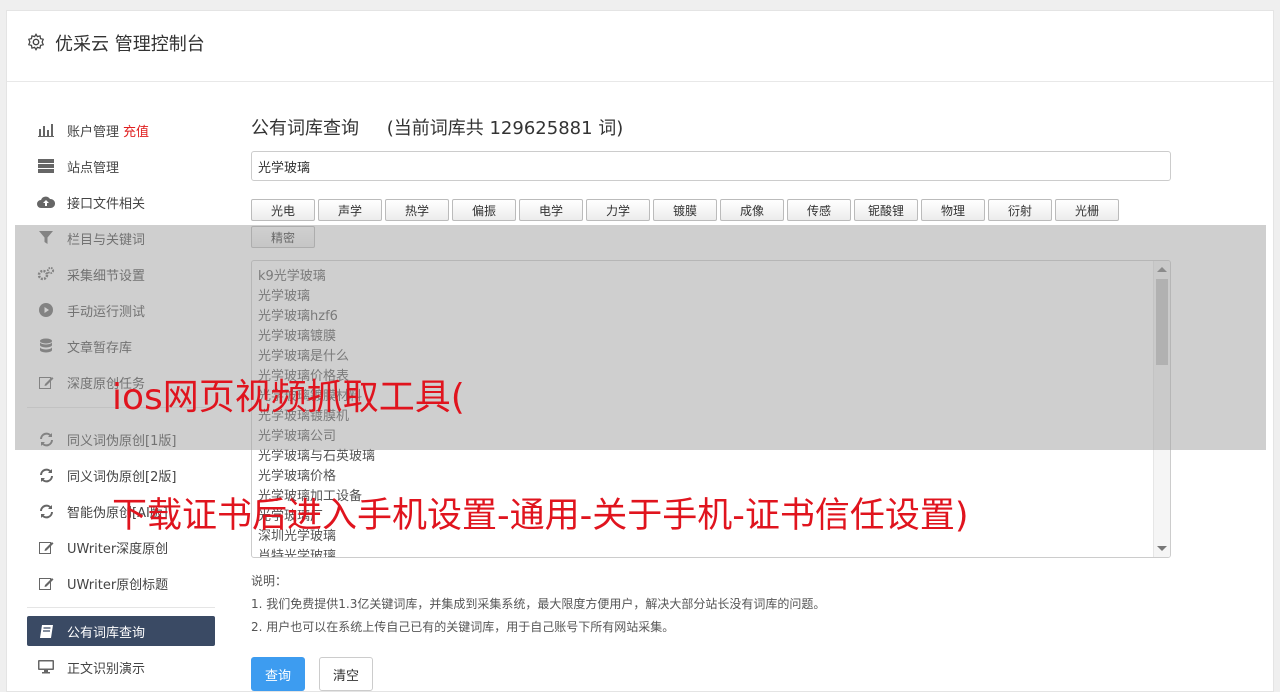 This screenshot has height=692, width=1280. What do you see at coordinates (106, 669) in the screenshot?
I see `sidebar-item-label: 正文识别演示` at bounding box center [106, 669].